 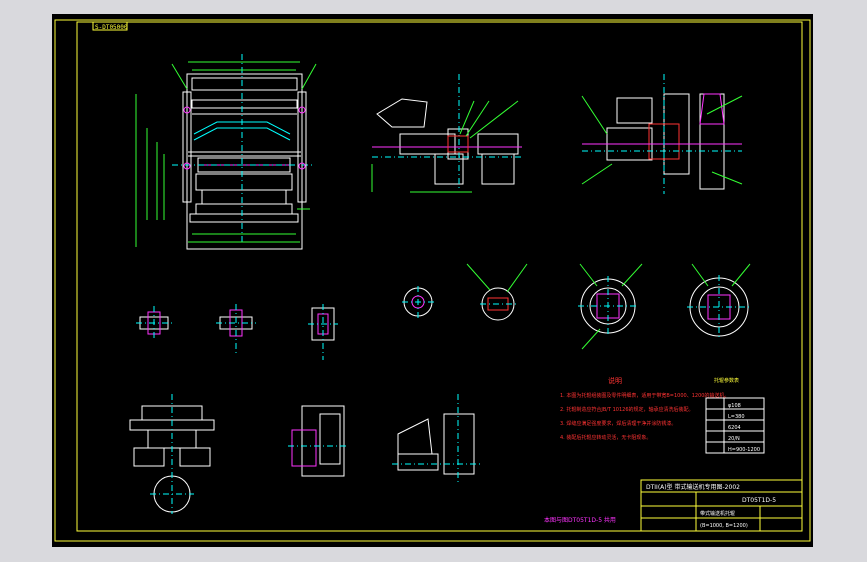 What do you see at coordinates (615, 380) in the screenshot?
I see `notes-title: 说明` at bounding box center [615, 380].